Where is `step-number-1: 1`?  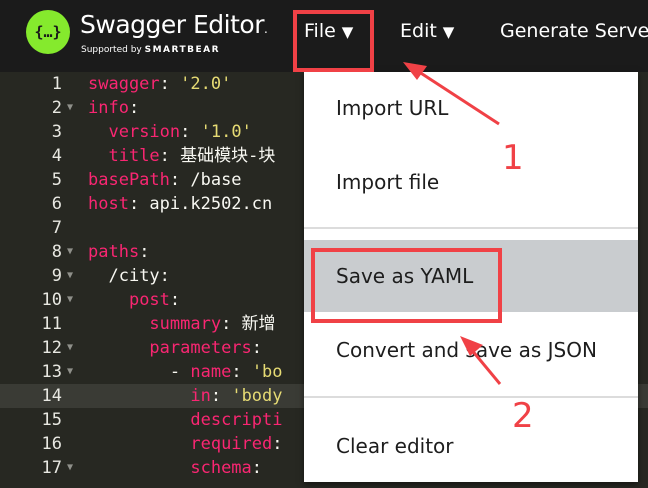 step-number-1: 1 is located at coordinates (513, 158).